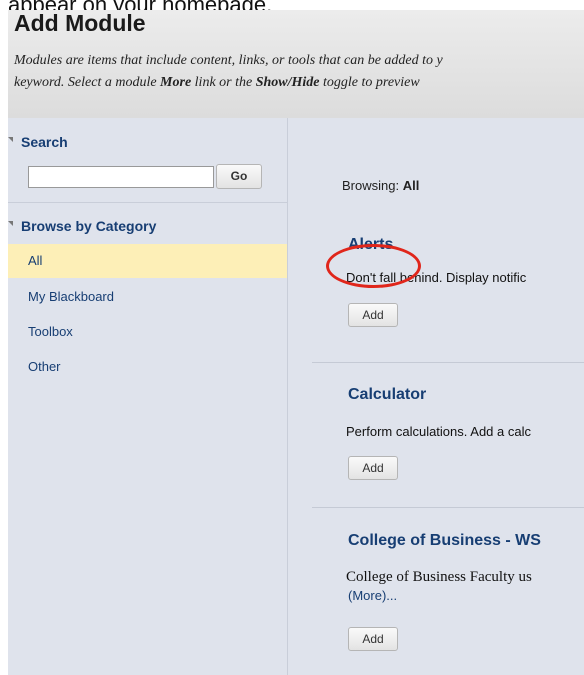 This screenshot has width=584, height=675. Describe the element at coordinates (387, 395) in the screenshot. I see `module-title-calculator: Calculator` at that location.